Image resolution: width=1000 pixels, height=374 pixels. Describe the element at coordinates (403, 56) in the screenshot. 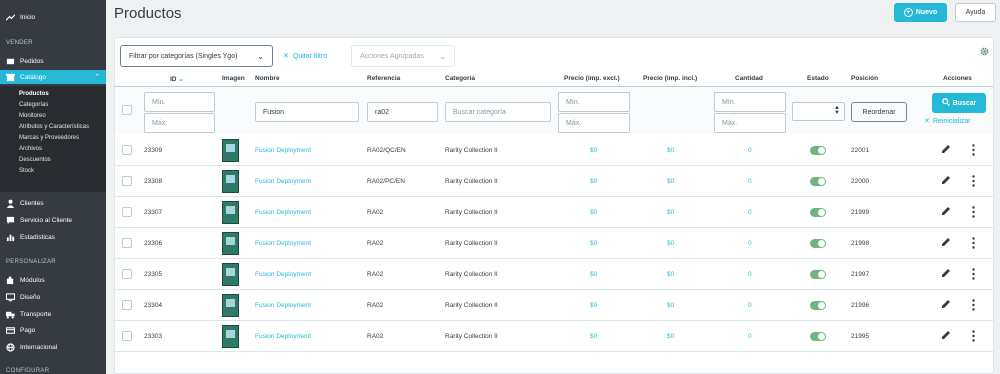

I see `bulk-actions-dropdown: Acciones Agrupadas ⌄` at that location.